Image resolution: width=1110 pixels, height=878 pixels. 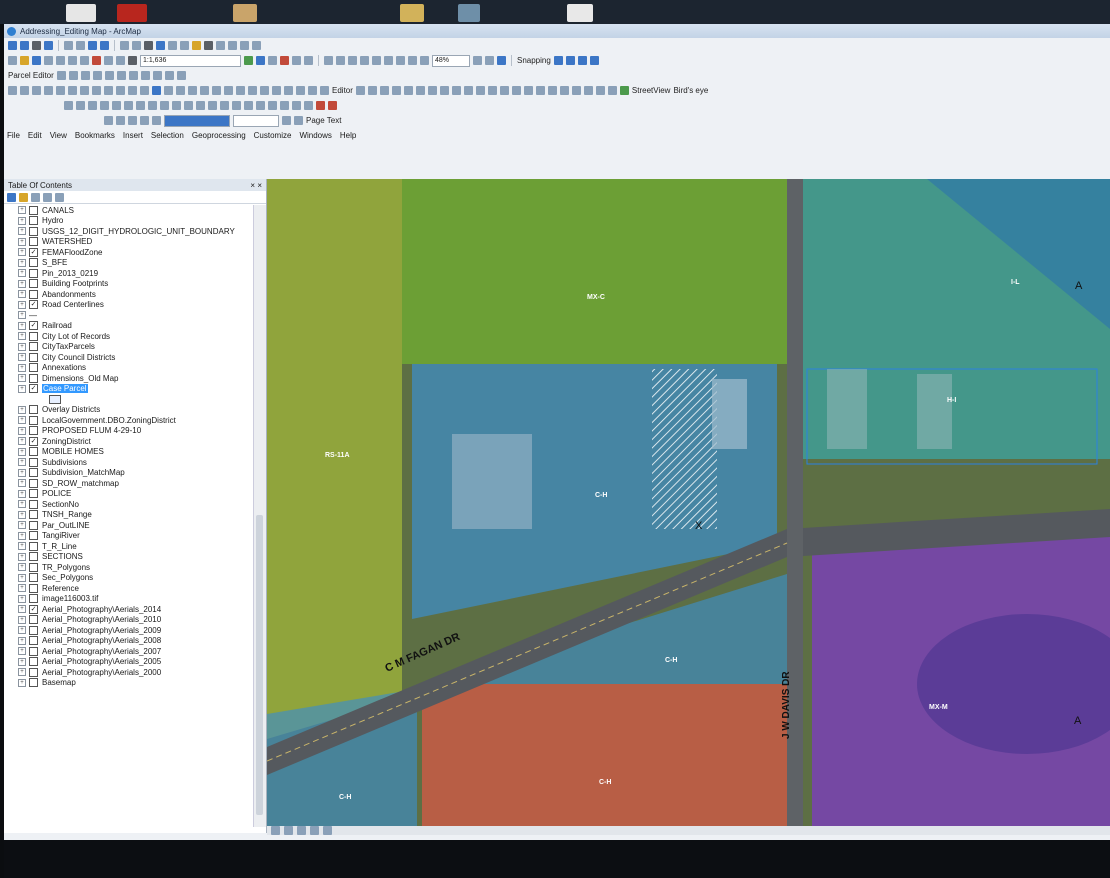 What do you see at coordinates (23, 197) in the screenshot?
I see `list-by-source-icon` at bounding box center [23, 197].